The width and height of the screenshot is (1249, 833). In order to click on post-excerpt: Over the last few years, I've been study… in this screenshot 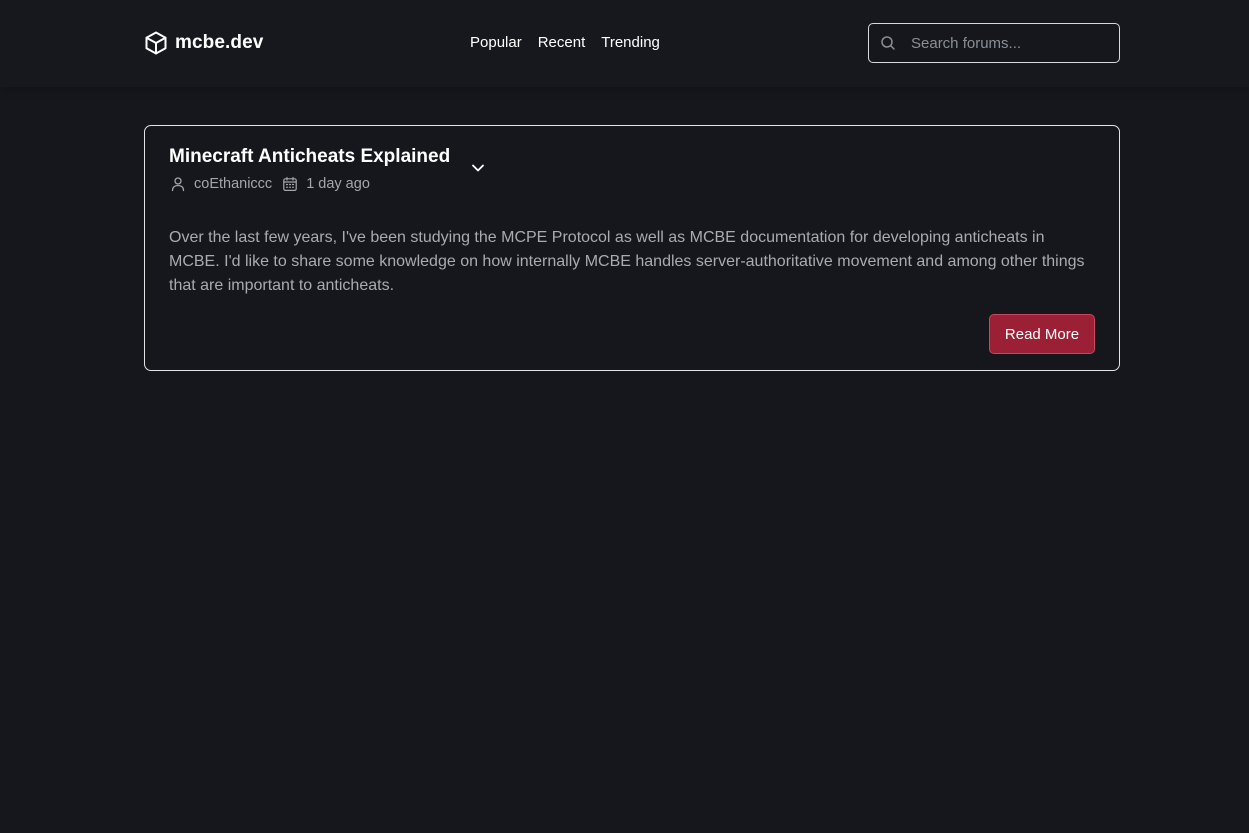, I will do `click(627, 261)`.